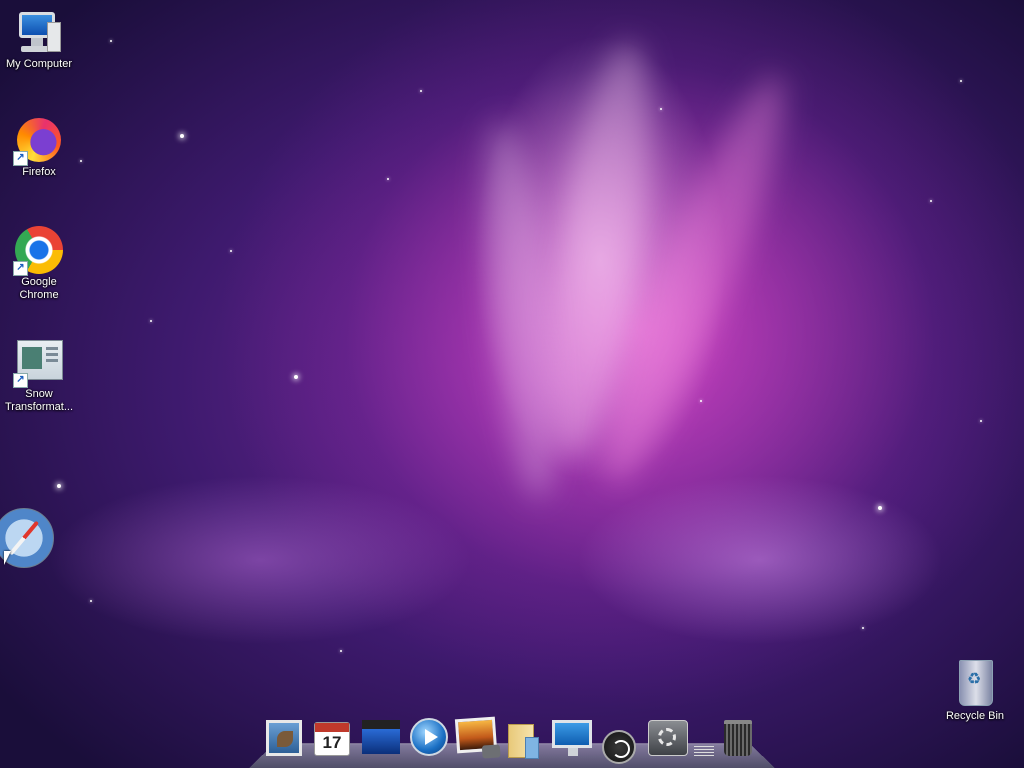 Image resolution: width=1024 pixels, height=768 pixels. I want to click on calendar-date: 17, so click(332, 742).